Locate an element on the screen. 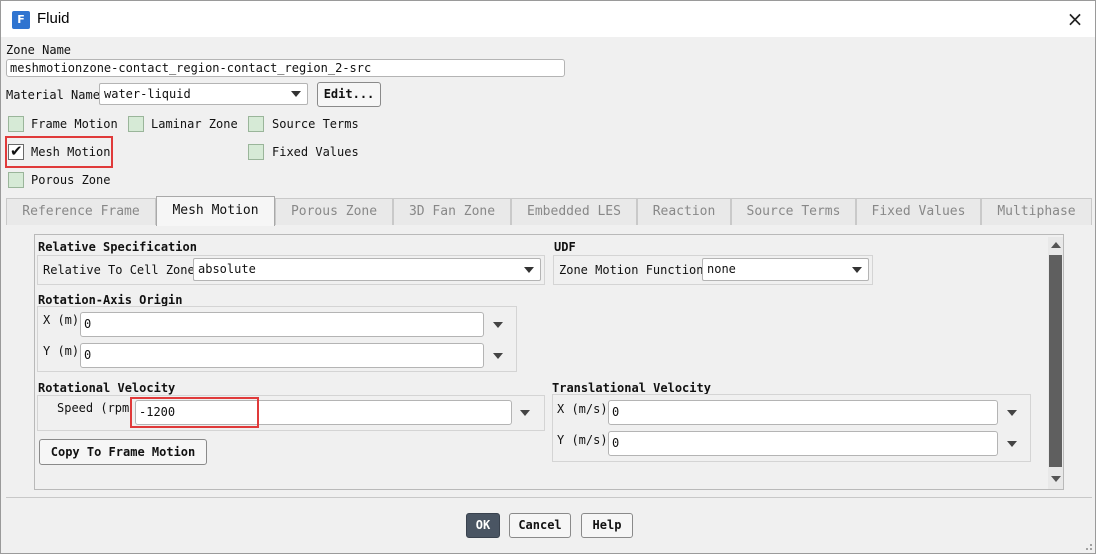 The height and width of the screenshot is (554, 1096). material-name-label: Material Name is located at coordinates (53, 95).